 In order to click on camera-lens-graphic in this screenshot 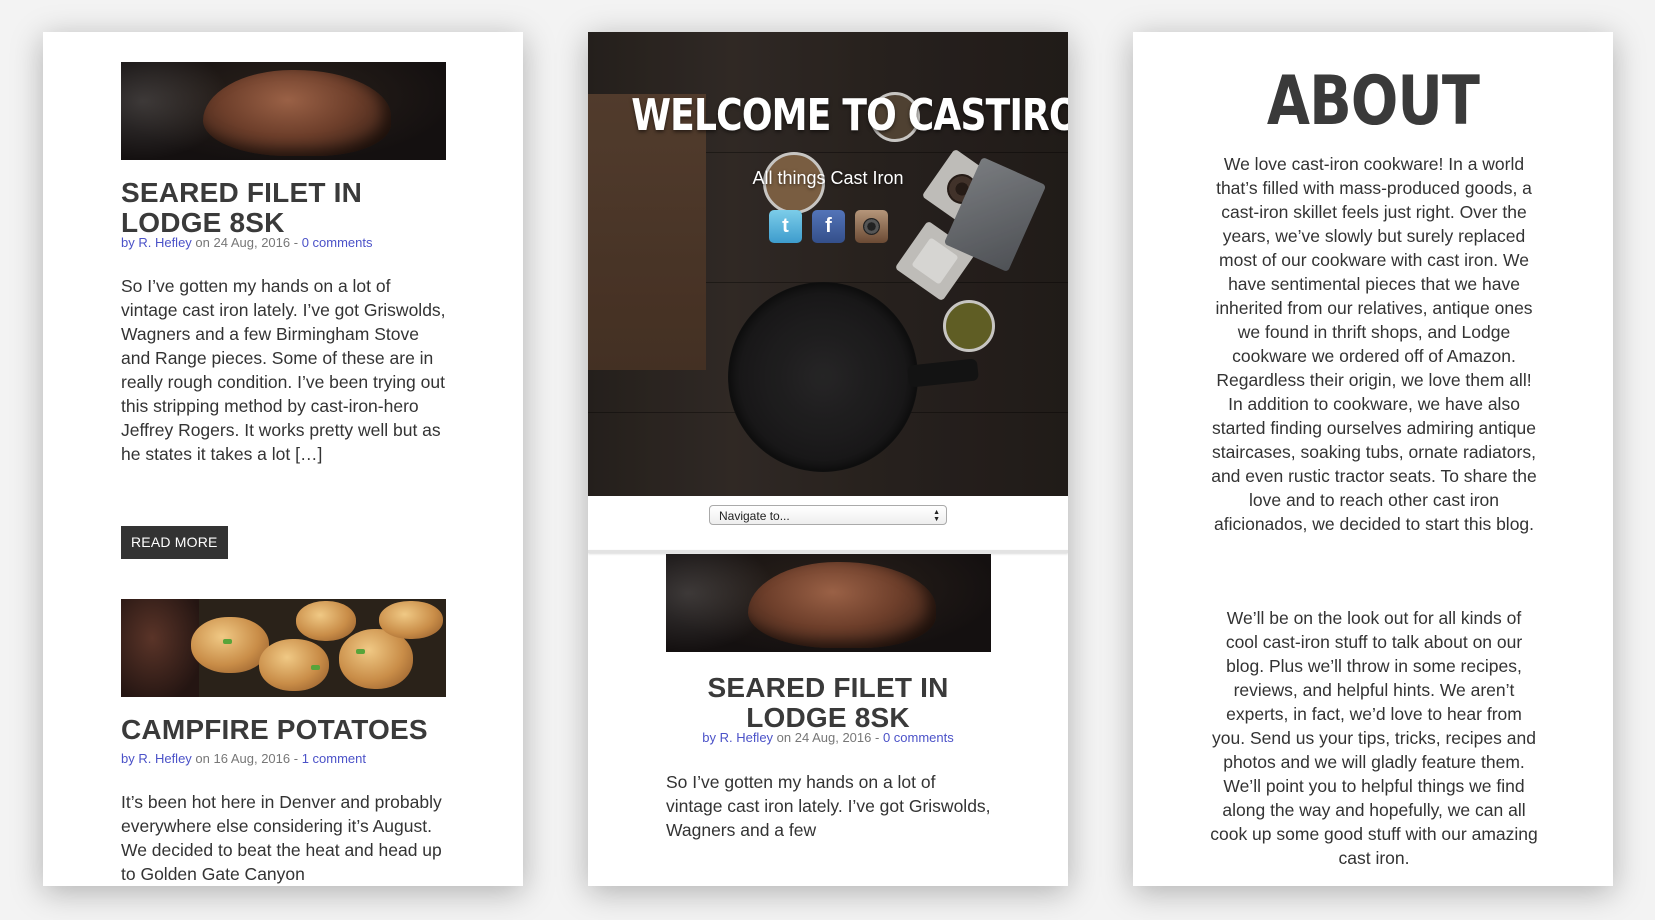, I will do `click(871, 226)`.